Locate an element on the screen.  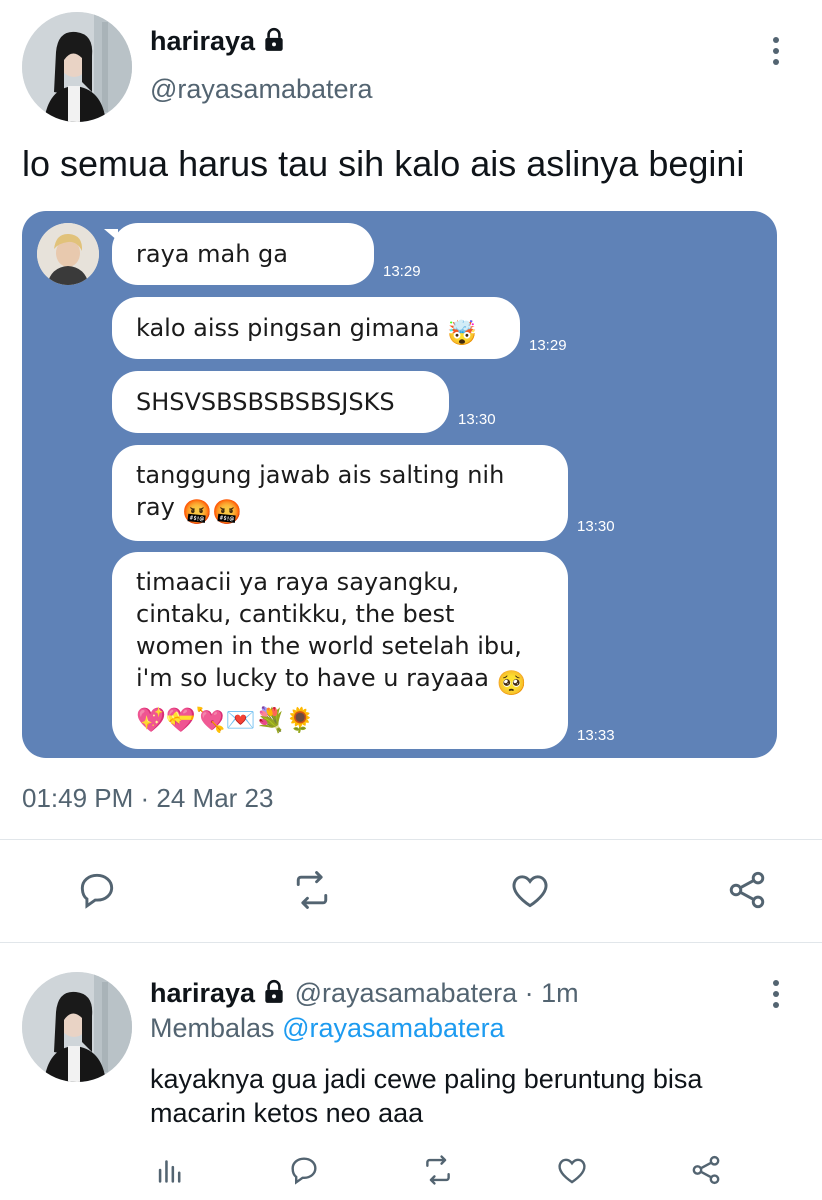
reply-avatar is located at coordinates (77, 1027).